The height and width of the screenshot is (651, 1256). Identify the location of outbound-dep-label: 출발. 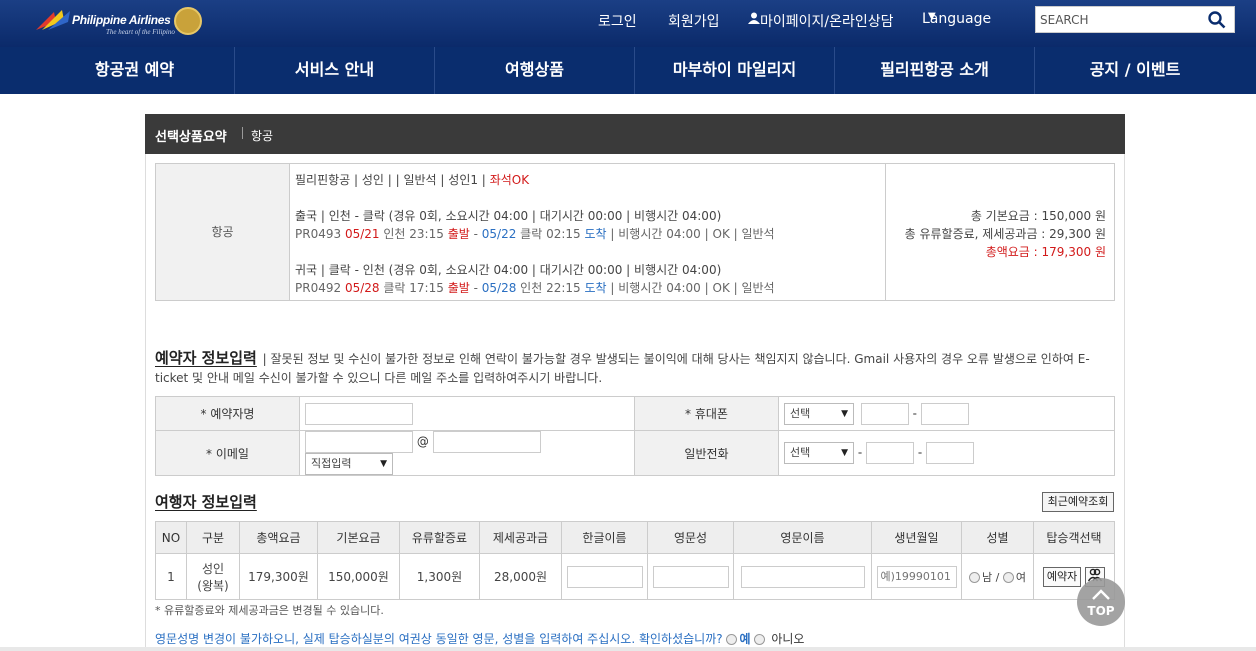
(458, 234).